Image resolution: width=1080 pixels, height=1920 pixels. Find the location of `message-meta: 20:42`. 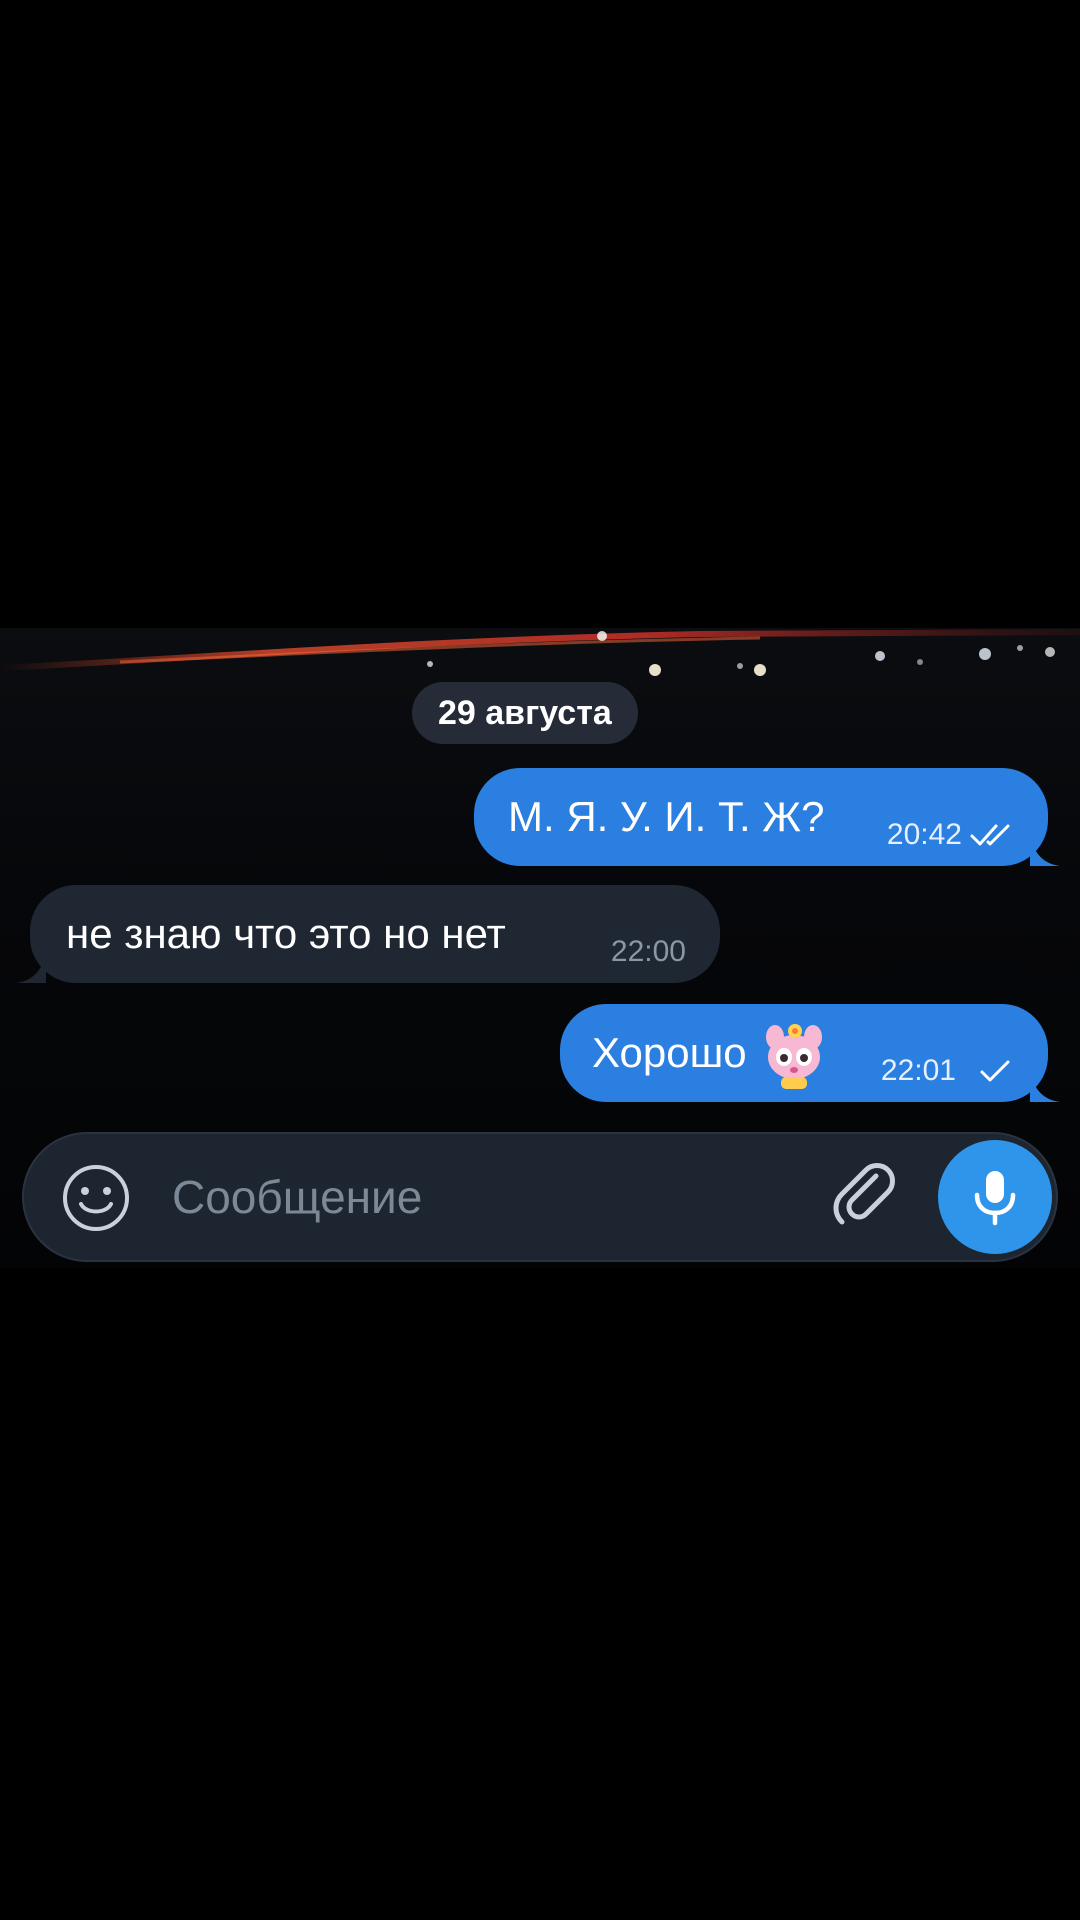

message-meta: 20:42 is located at coordinates (951, 835).